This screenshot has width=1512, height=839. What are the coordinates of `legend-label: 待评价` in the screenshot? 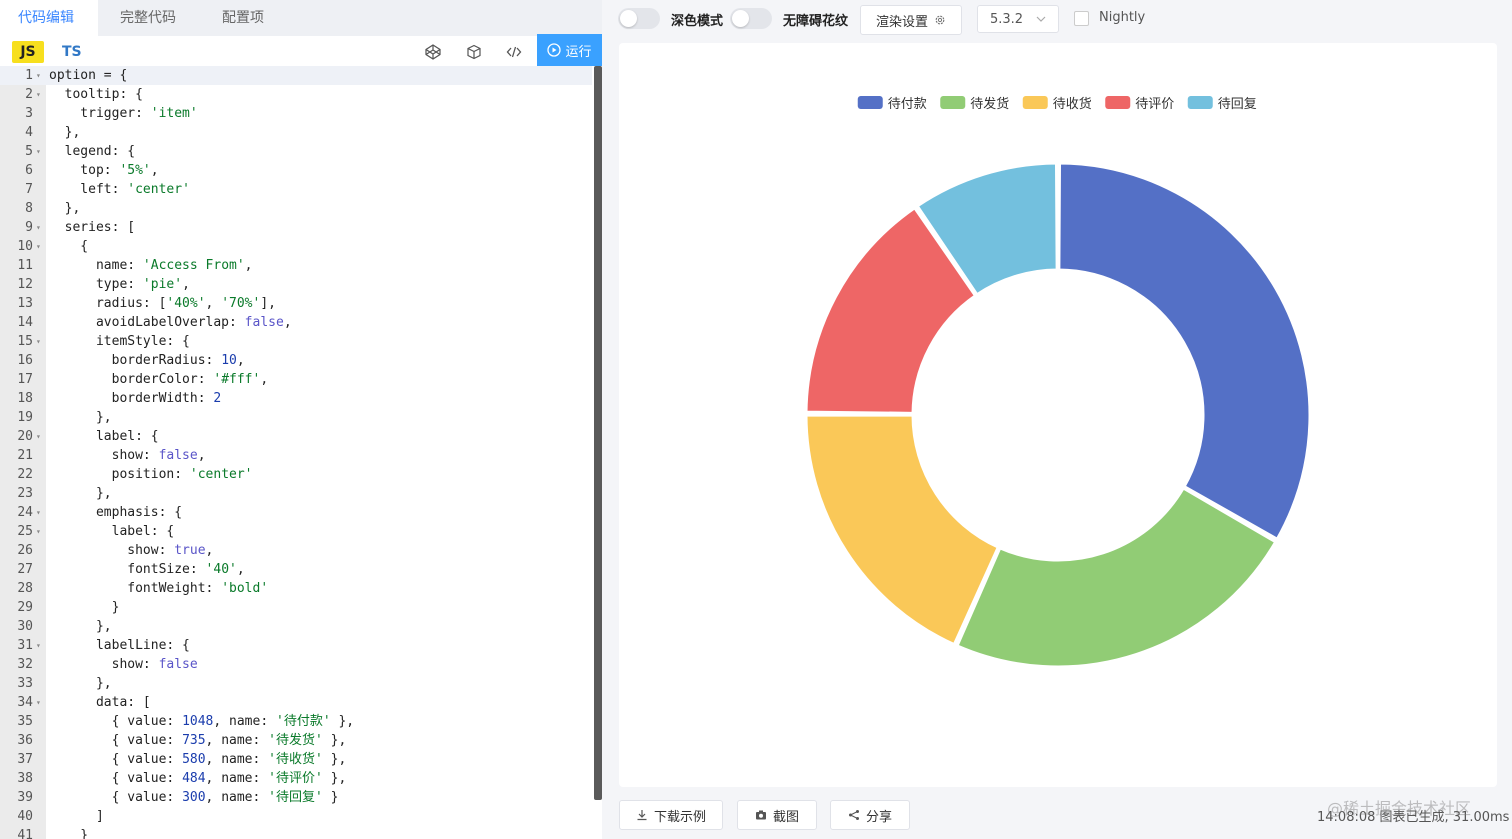 It's located at (1154, 104).